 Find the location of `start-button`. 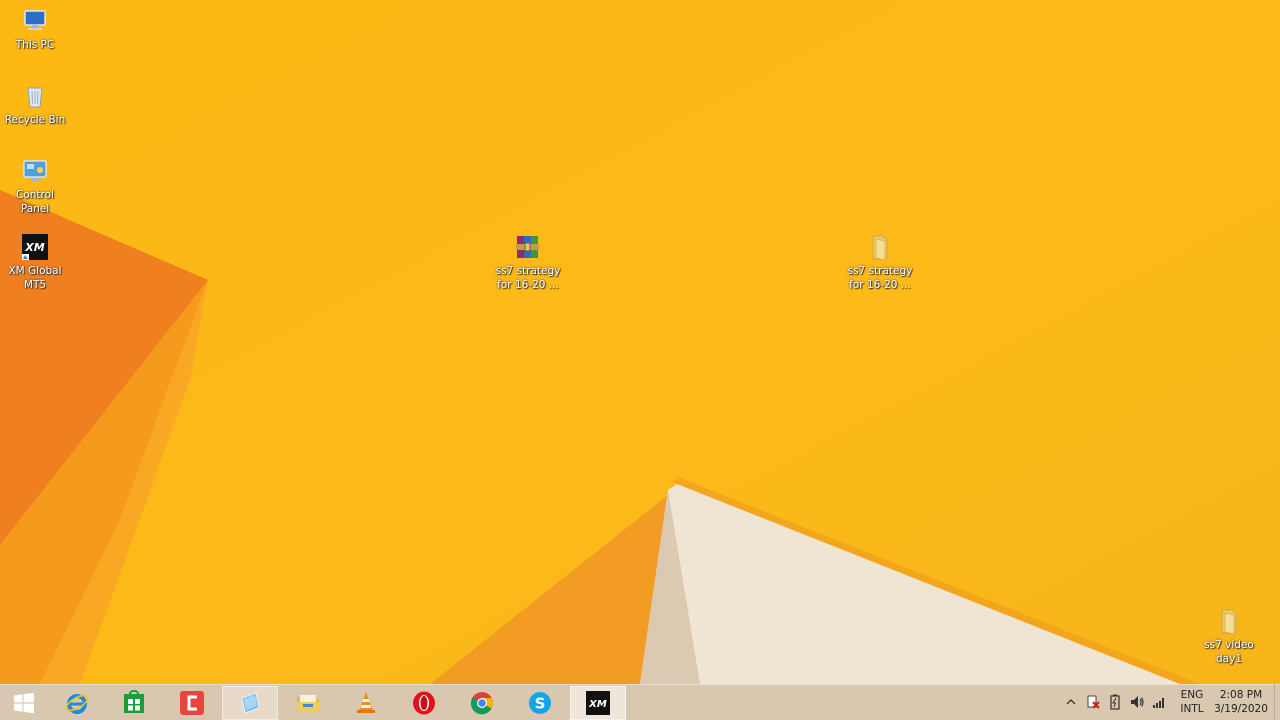

start-button is located at coordinates (24, 703).